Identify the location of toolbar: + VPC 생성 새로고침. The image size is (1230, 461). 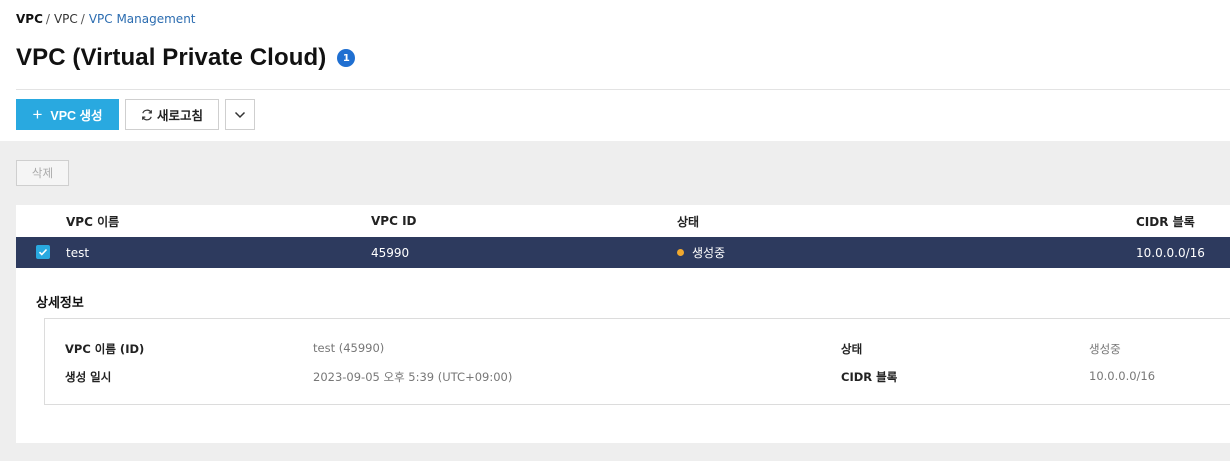
(135, 114).